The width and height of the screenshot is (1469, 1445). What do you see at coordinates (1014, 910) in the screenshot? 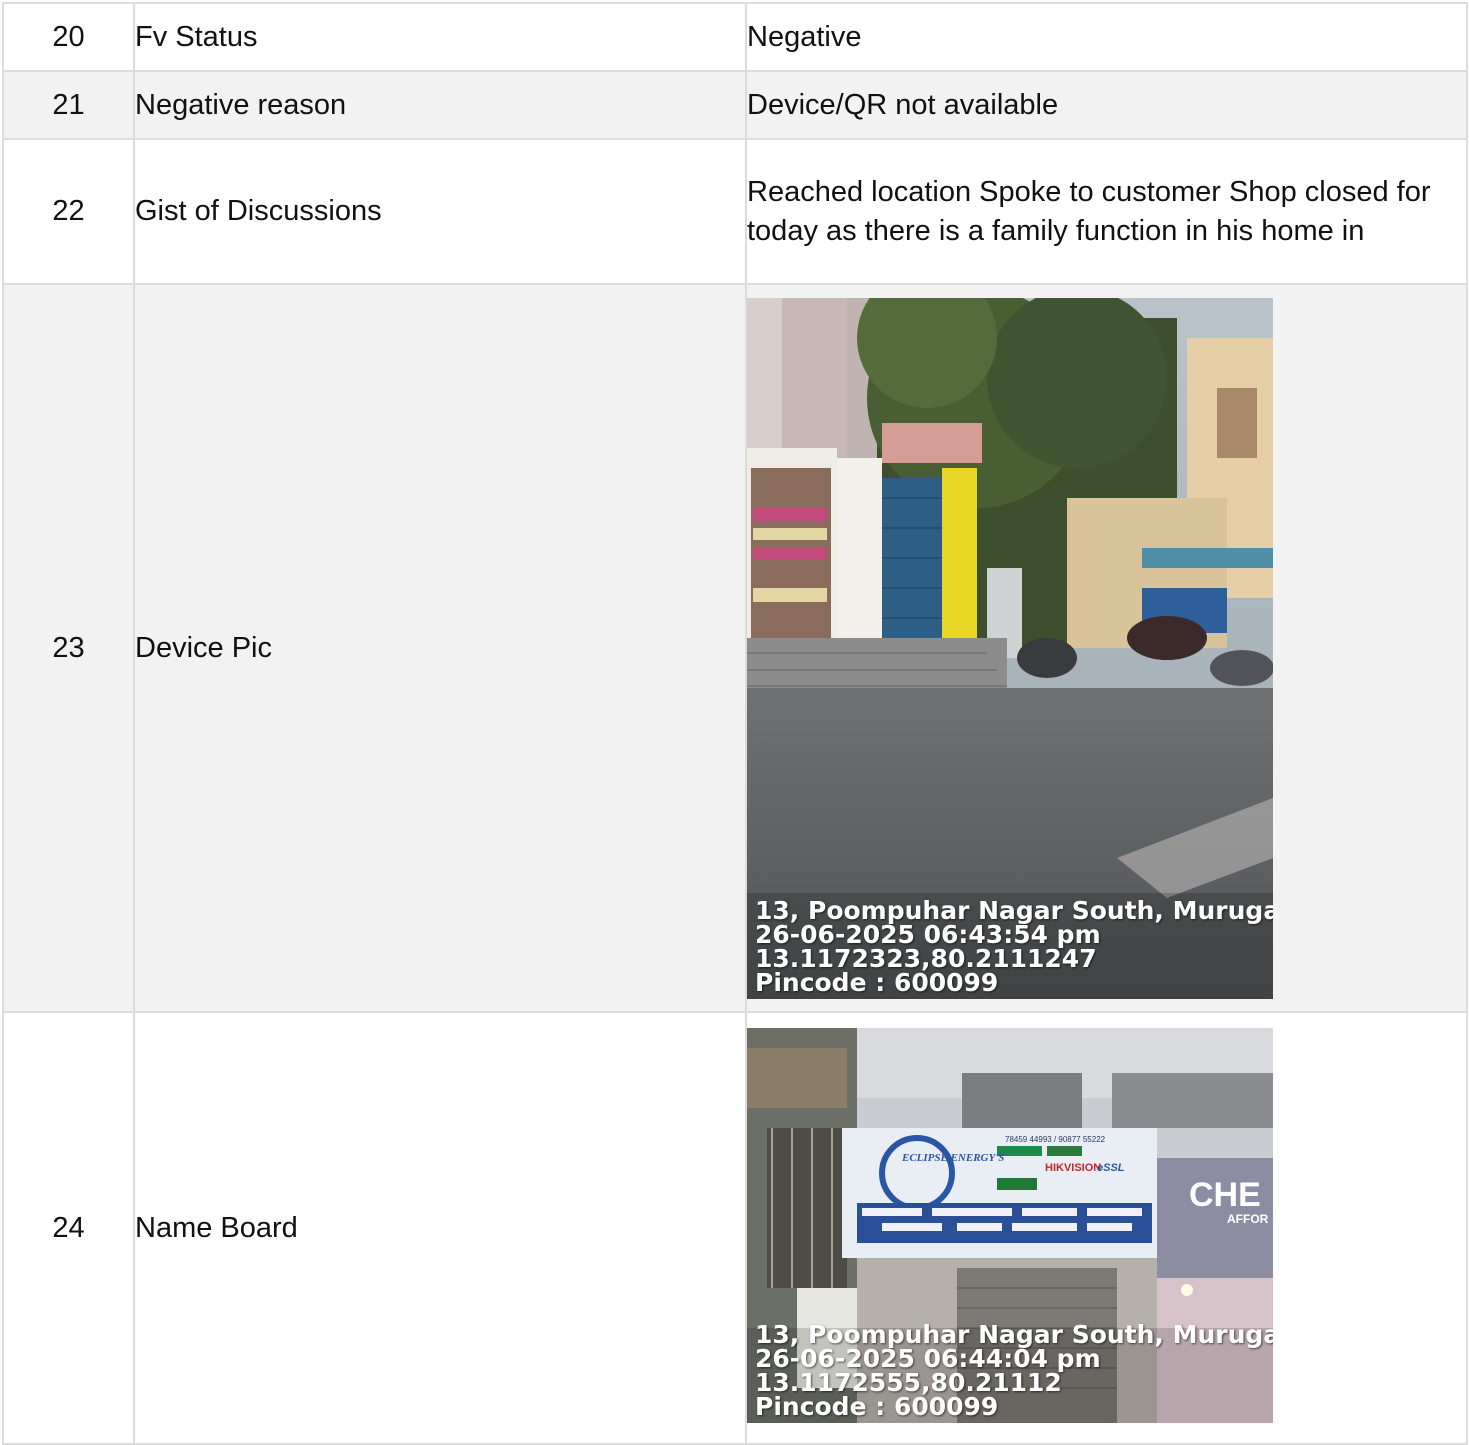
I see `photo-address: 13, Poompuhar Nagar South, Murugan Nagar` at bounding box center [1014, 910].